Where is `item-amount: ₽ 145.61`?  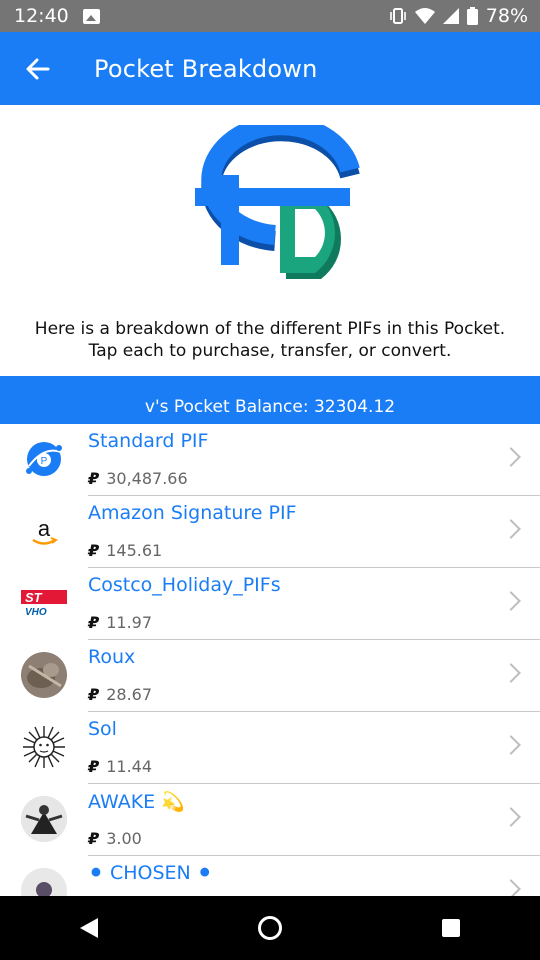
item-amount: ₽ 145.61 is located at coordinates (125, 550).